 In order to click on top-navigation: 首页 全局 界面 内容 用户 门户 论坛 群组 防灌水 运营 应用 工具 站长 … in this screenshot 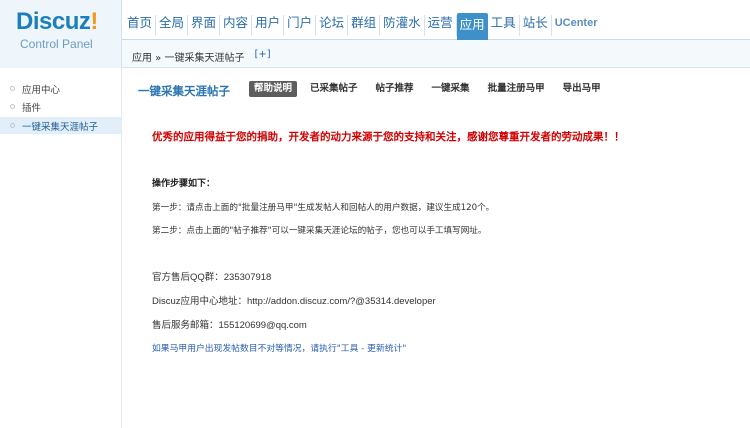, I will do `click(362, 25)`.